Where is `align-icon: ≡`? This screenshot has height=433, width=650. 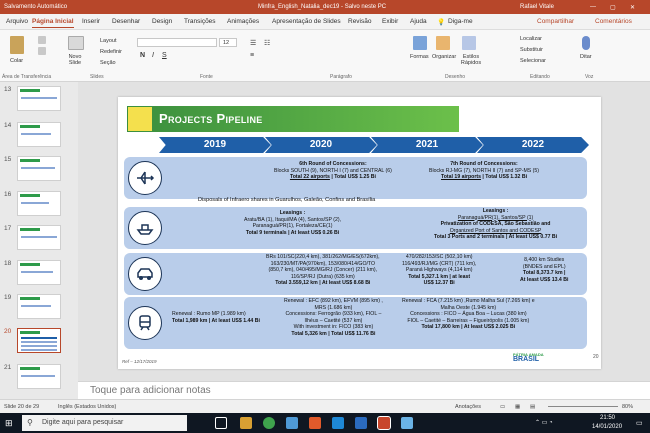
align-icon: ≡ is located at coordinates (252, 55).